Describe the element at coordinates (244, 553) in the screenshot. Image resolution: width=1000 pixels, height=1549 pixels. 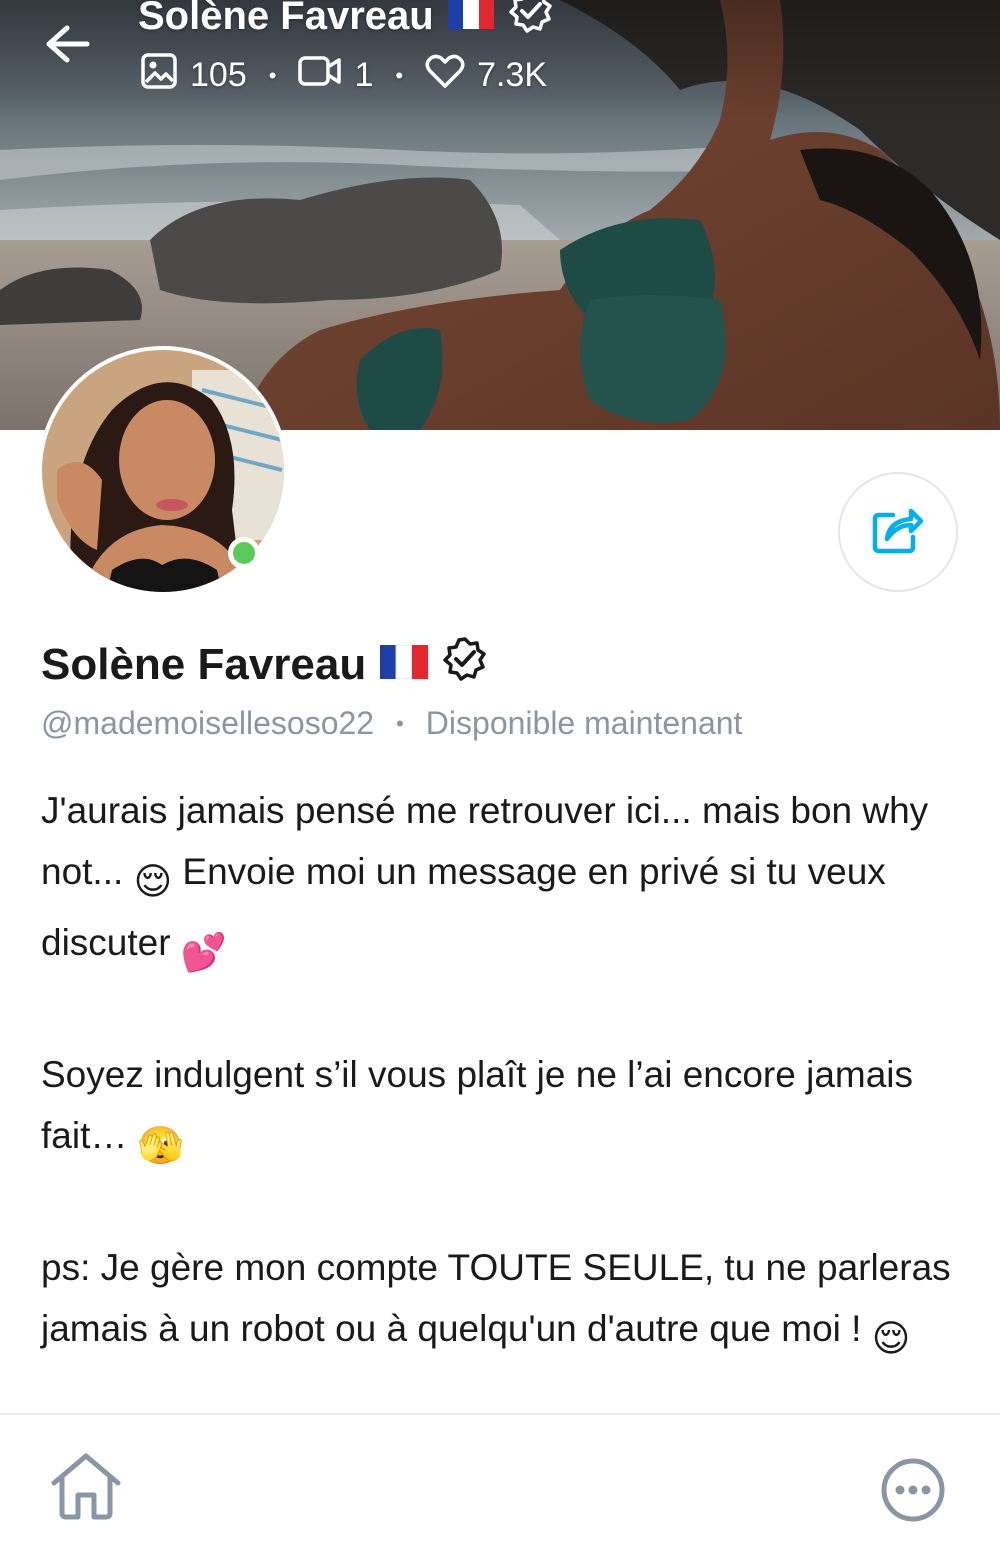
I see `online-status-indicator` at that location.